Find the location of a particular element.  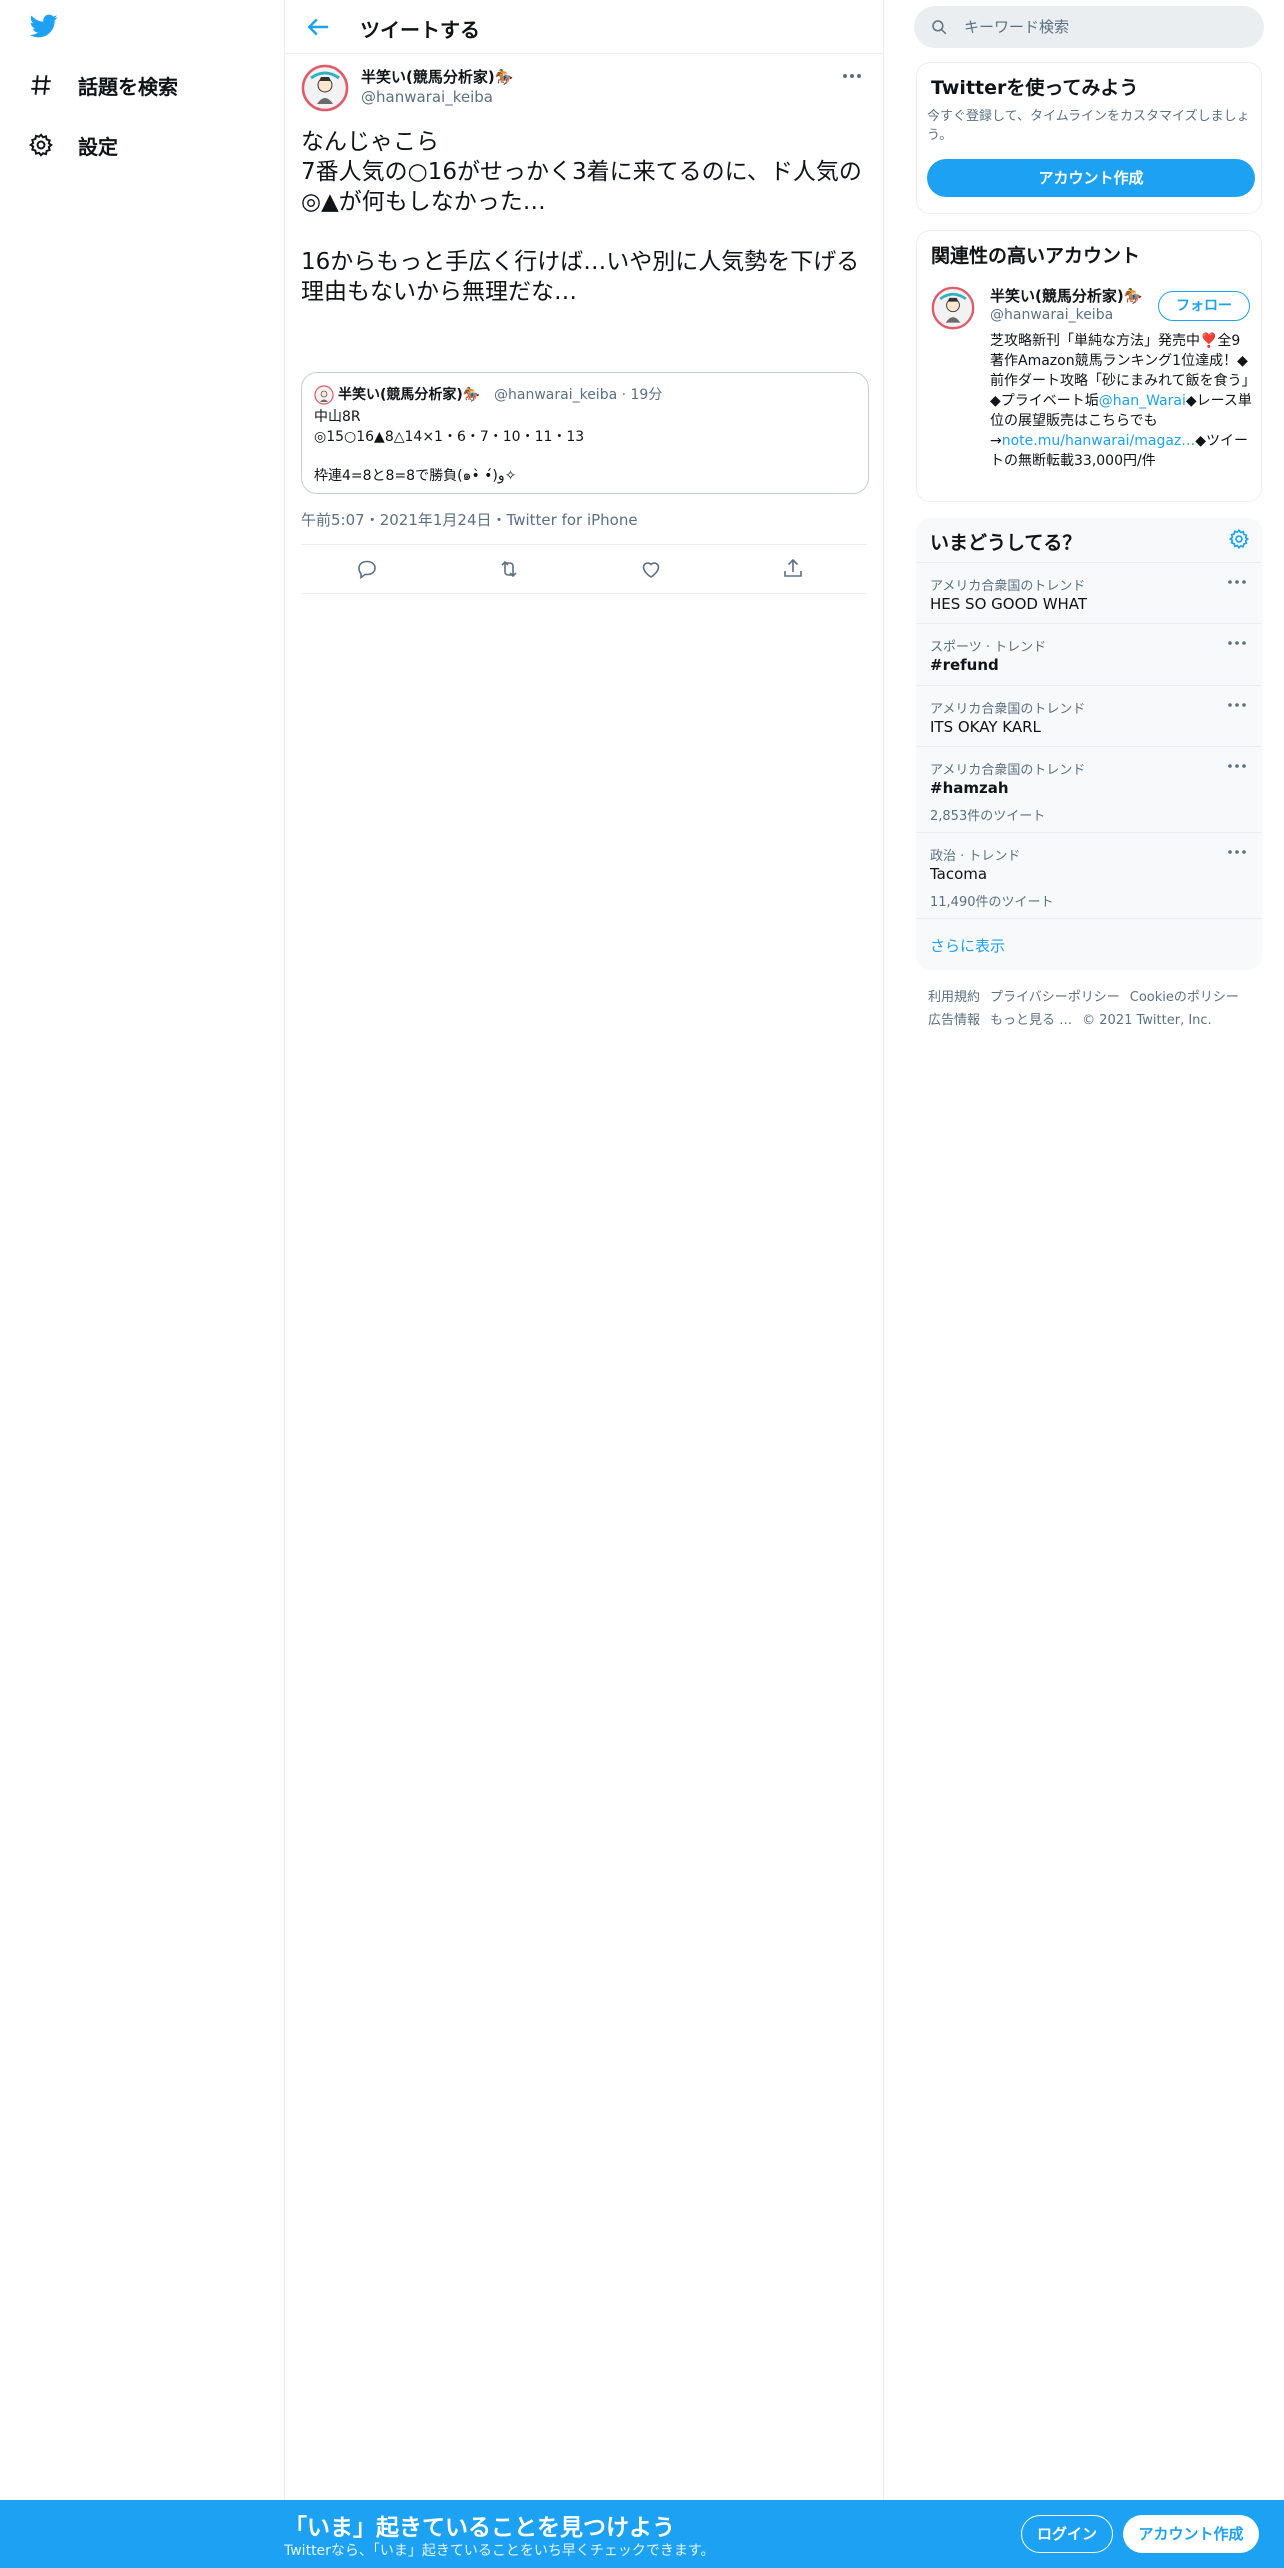

related-account-name: 半笑い(競馬分析家)🏇 is located at coordinates (1066, 295).